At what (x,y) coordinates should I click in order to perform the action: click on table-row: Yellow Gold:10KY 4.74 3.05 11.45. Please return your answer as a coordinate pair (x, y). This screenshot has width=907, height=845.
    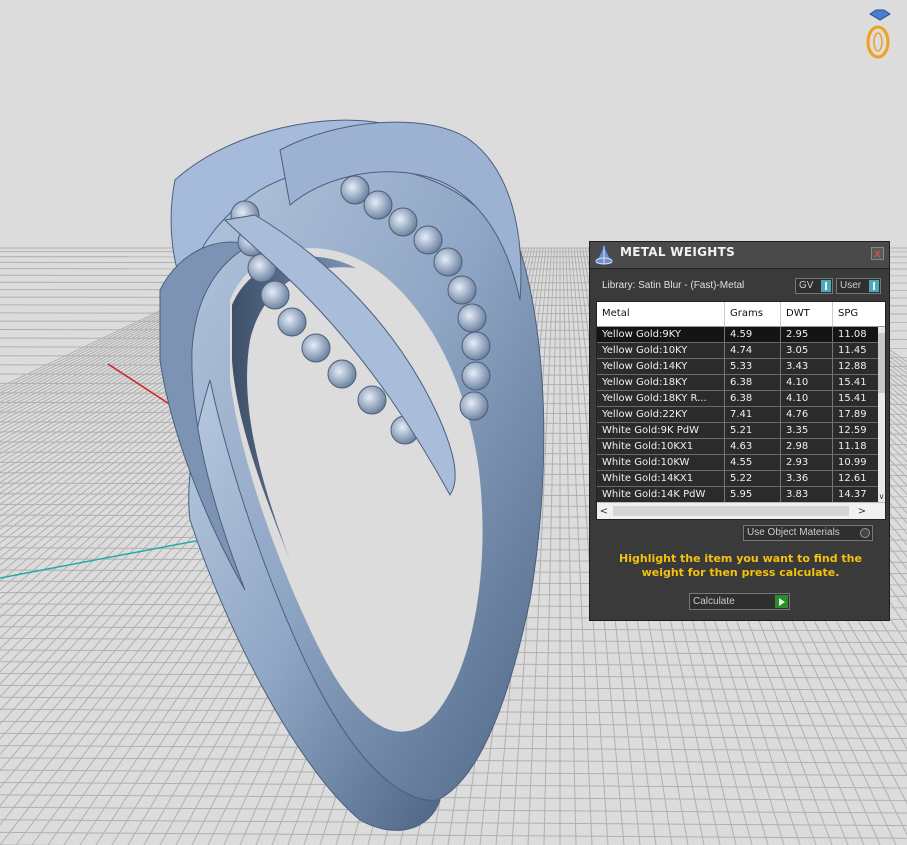
    Looking at the image, I should click on (737, 351).